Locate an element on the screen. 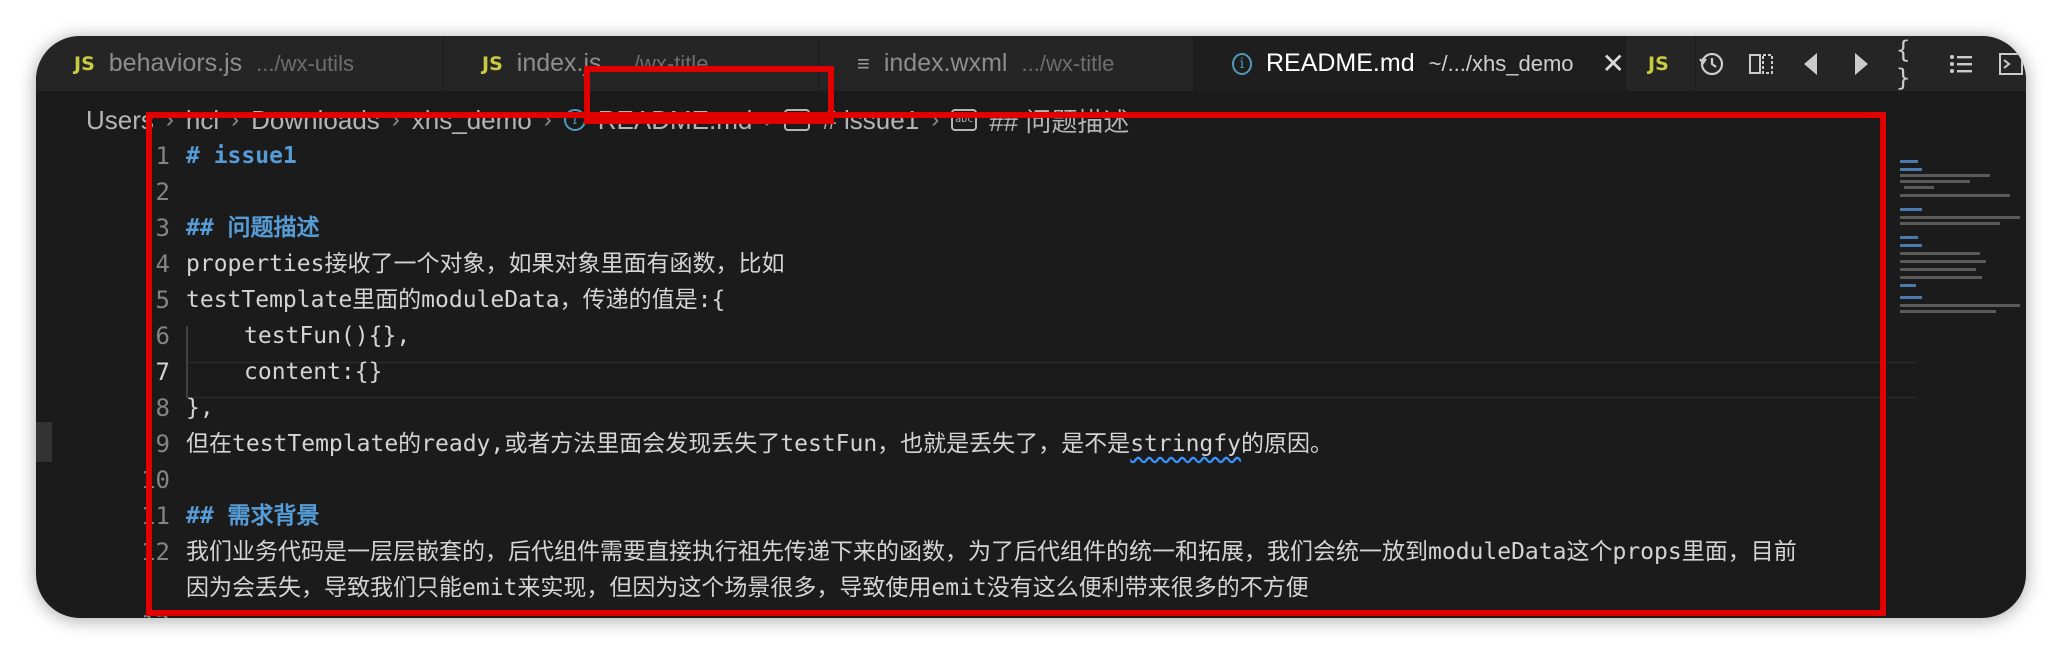  scroll-indicator is located at coordinates (44, 442).